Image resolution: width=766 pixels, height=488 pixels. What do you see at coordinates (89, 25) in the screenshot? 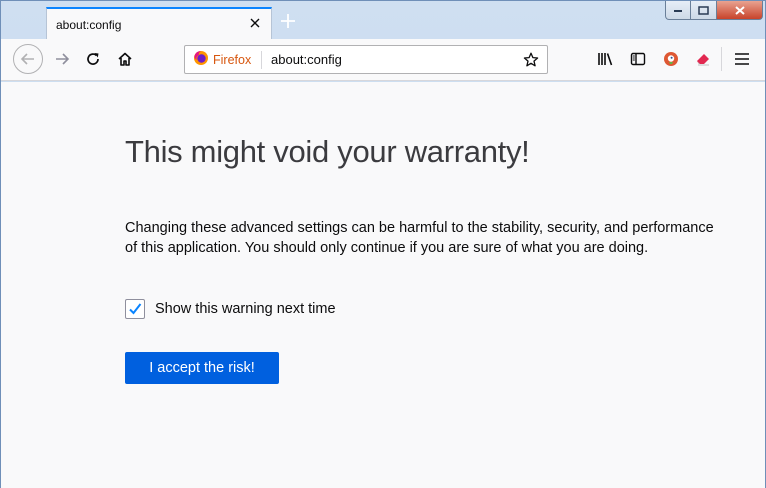
I see `tab-title: about:config` at bounding box center [89, 25].